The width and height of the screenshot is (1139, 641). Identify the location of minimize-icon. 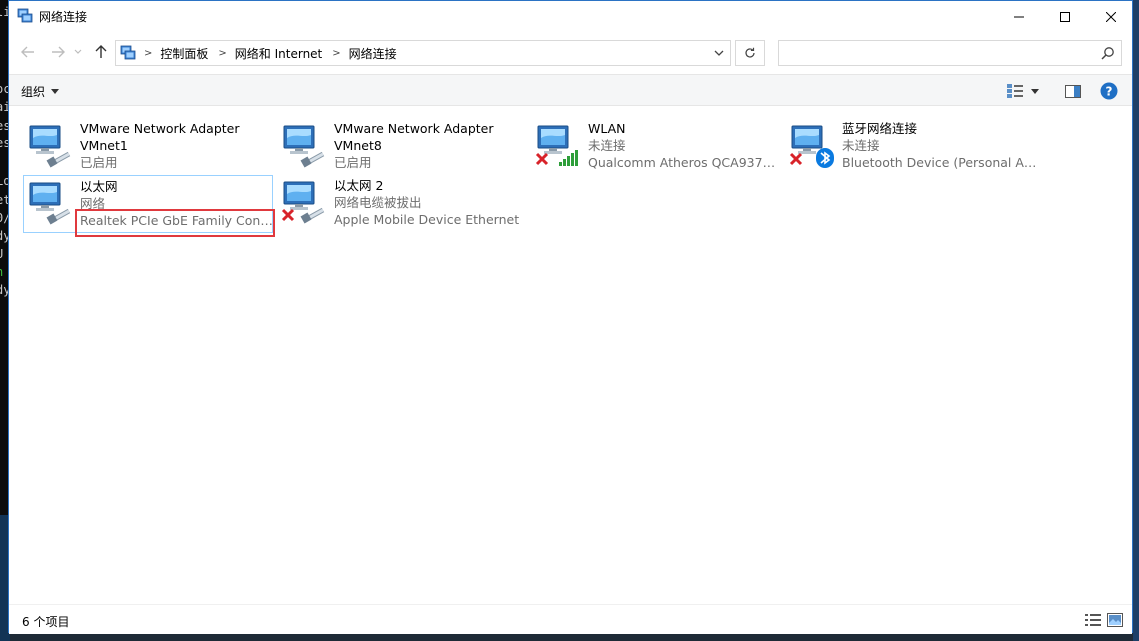
(1019, 16).